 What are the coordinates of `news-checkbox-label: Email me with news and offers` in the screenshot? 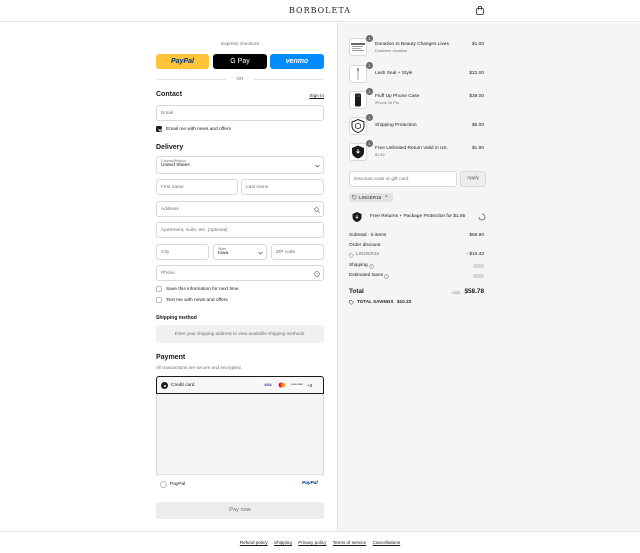 It's located at (198, 129).